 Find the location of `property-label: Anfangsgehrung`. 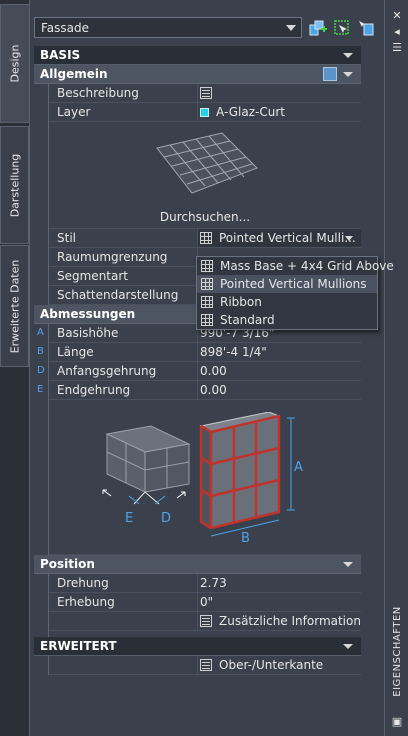

property-label: Anfangsgehrung is located at coordinates (107, 371).